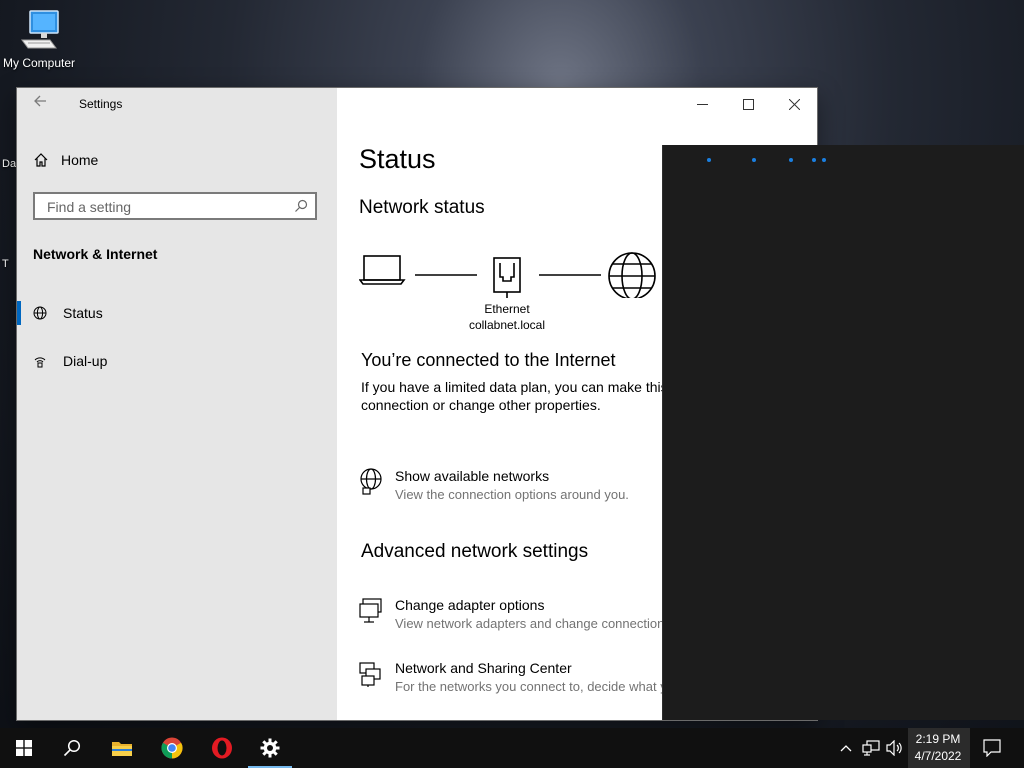 The image size is (1024, 768). I want to click on network-status-heading: Network status, so click(422, 207).